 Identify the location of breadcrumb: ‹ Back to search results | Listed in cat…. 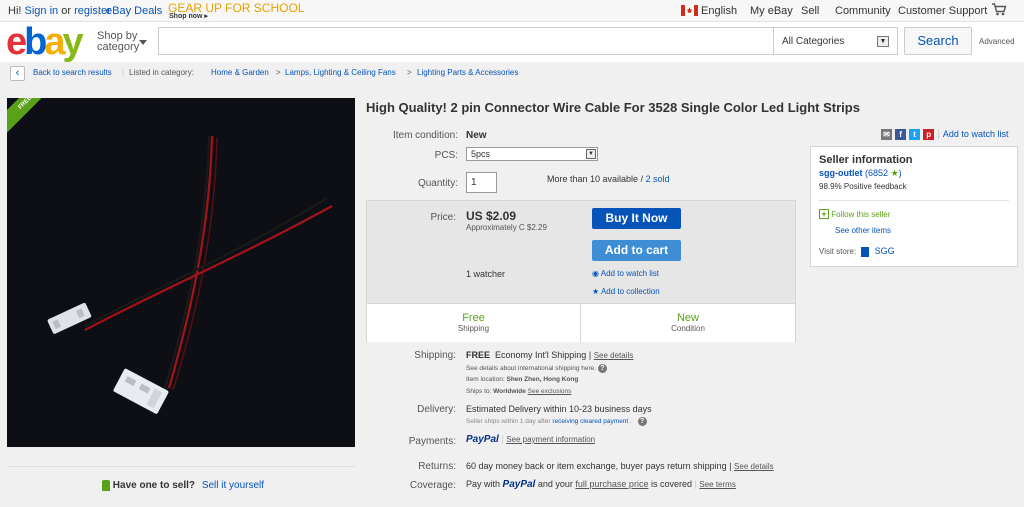
(512, 74).